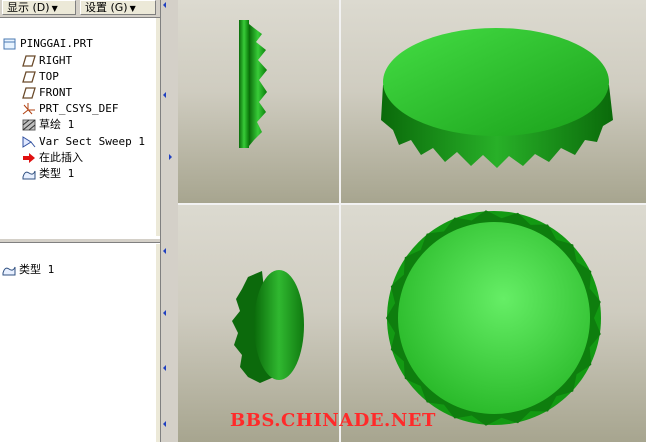 The height and width of the screenshot is (442, 646). I want to click on bottle-cap-side-view, so click(253, 84).